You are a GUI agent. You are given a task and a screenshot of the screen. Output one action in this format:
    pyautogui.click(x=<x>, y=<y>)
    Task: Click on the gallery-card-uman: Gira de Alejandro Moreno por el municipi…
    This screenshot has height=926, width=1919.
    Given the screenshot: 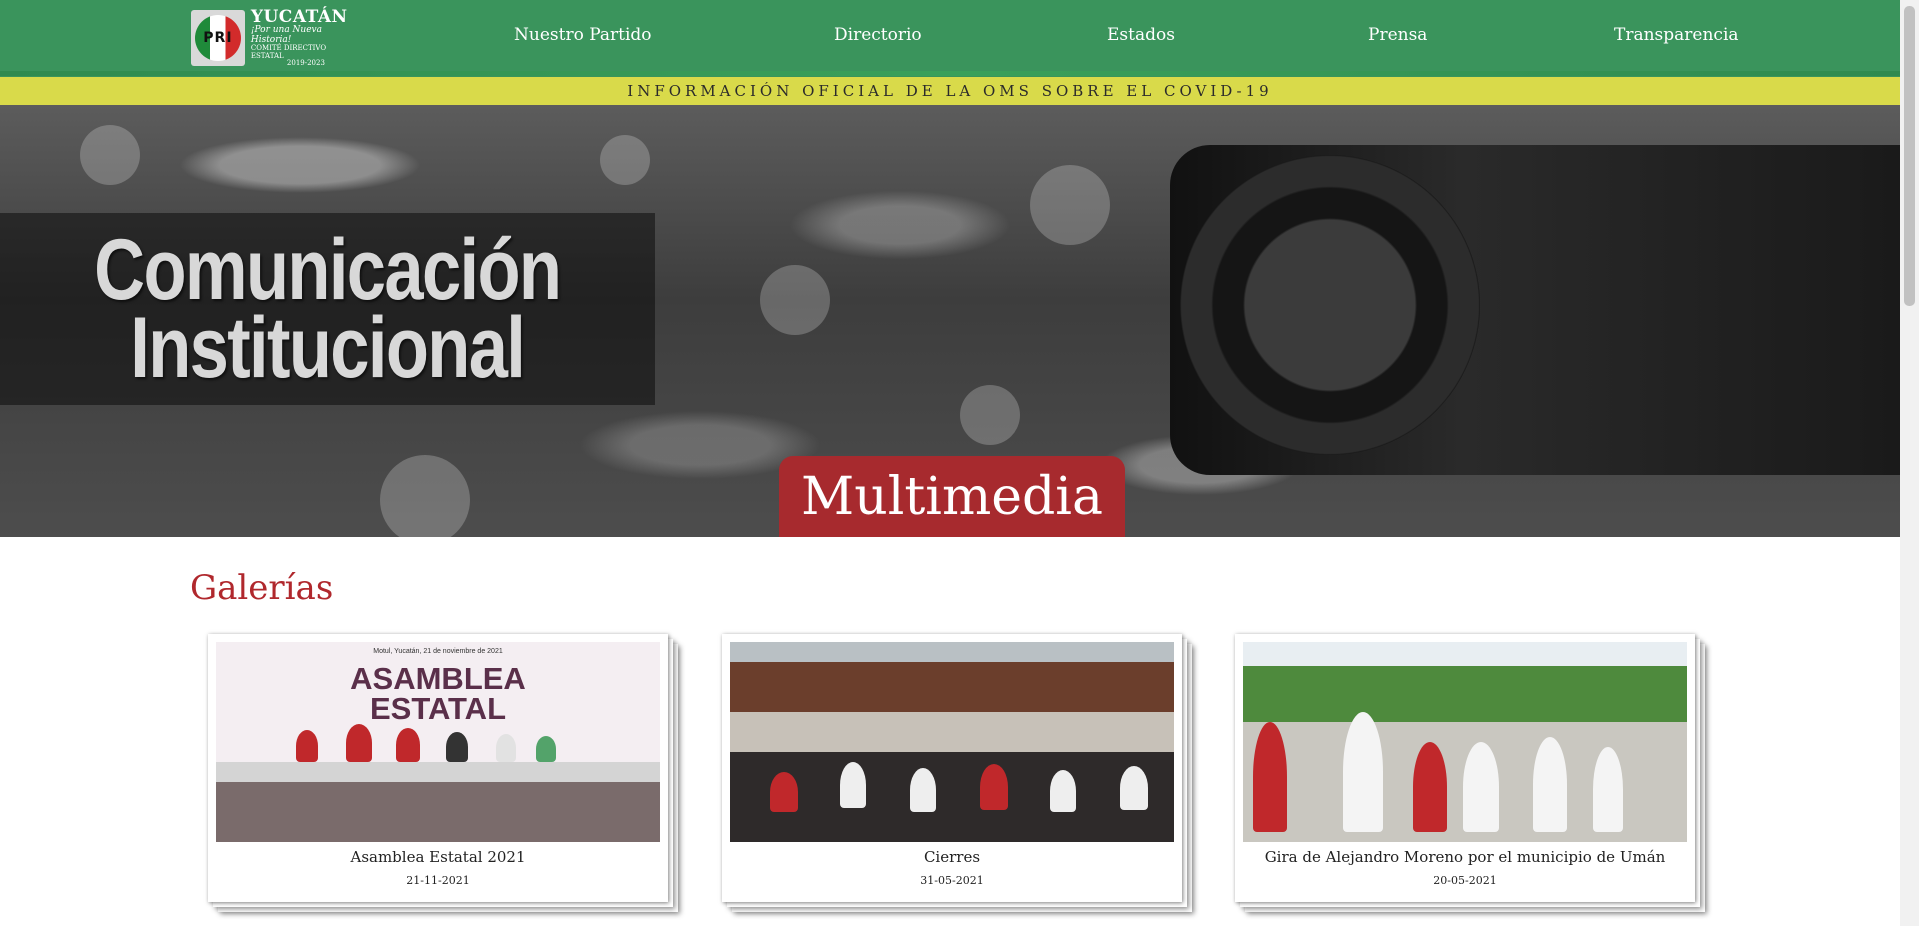 What is the action you would take?
    pyautogui.click(x=1470, y=773)
    